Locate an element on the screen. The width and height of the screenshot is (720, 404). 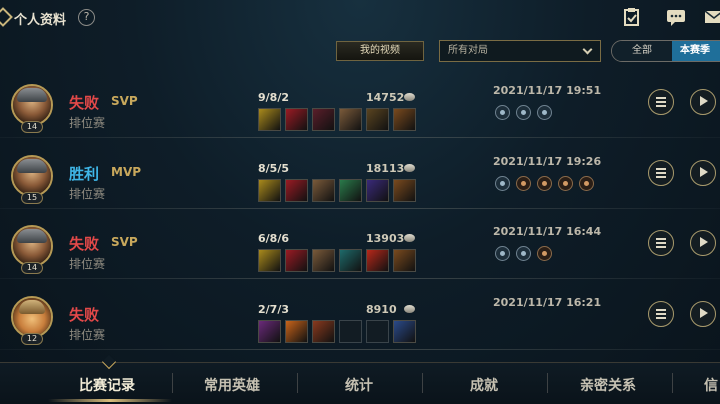
match-time: 2021/11/17 16:21 is located at coordinates (547, 302).